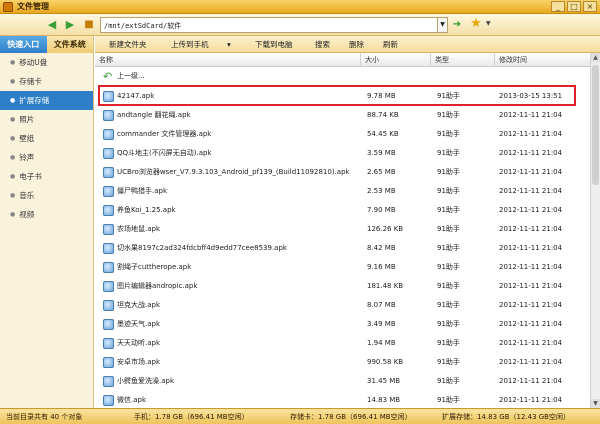 The height and width of the screenshot is (424, 600). What do you see at coordinates (139, 362) in the screenshot?
I see `file-name: 安卓市场.apk` at bounding box center [139, 362].